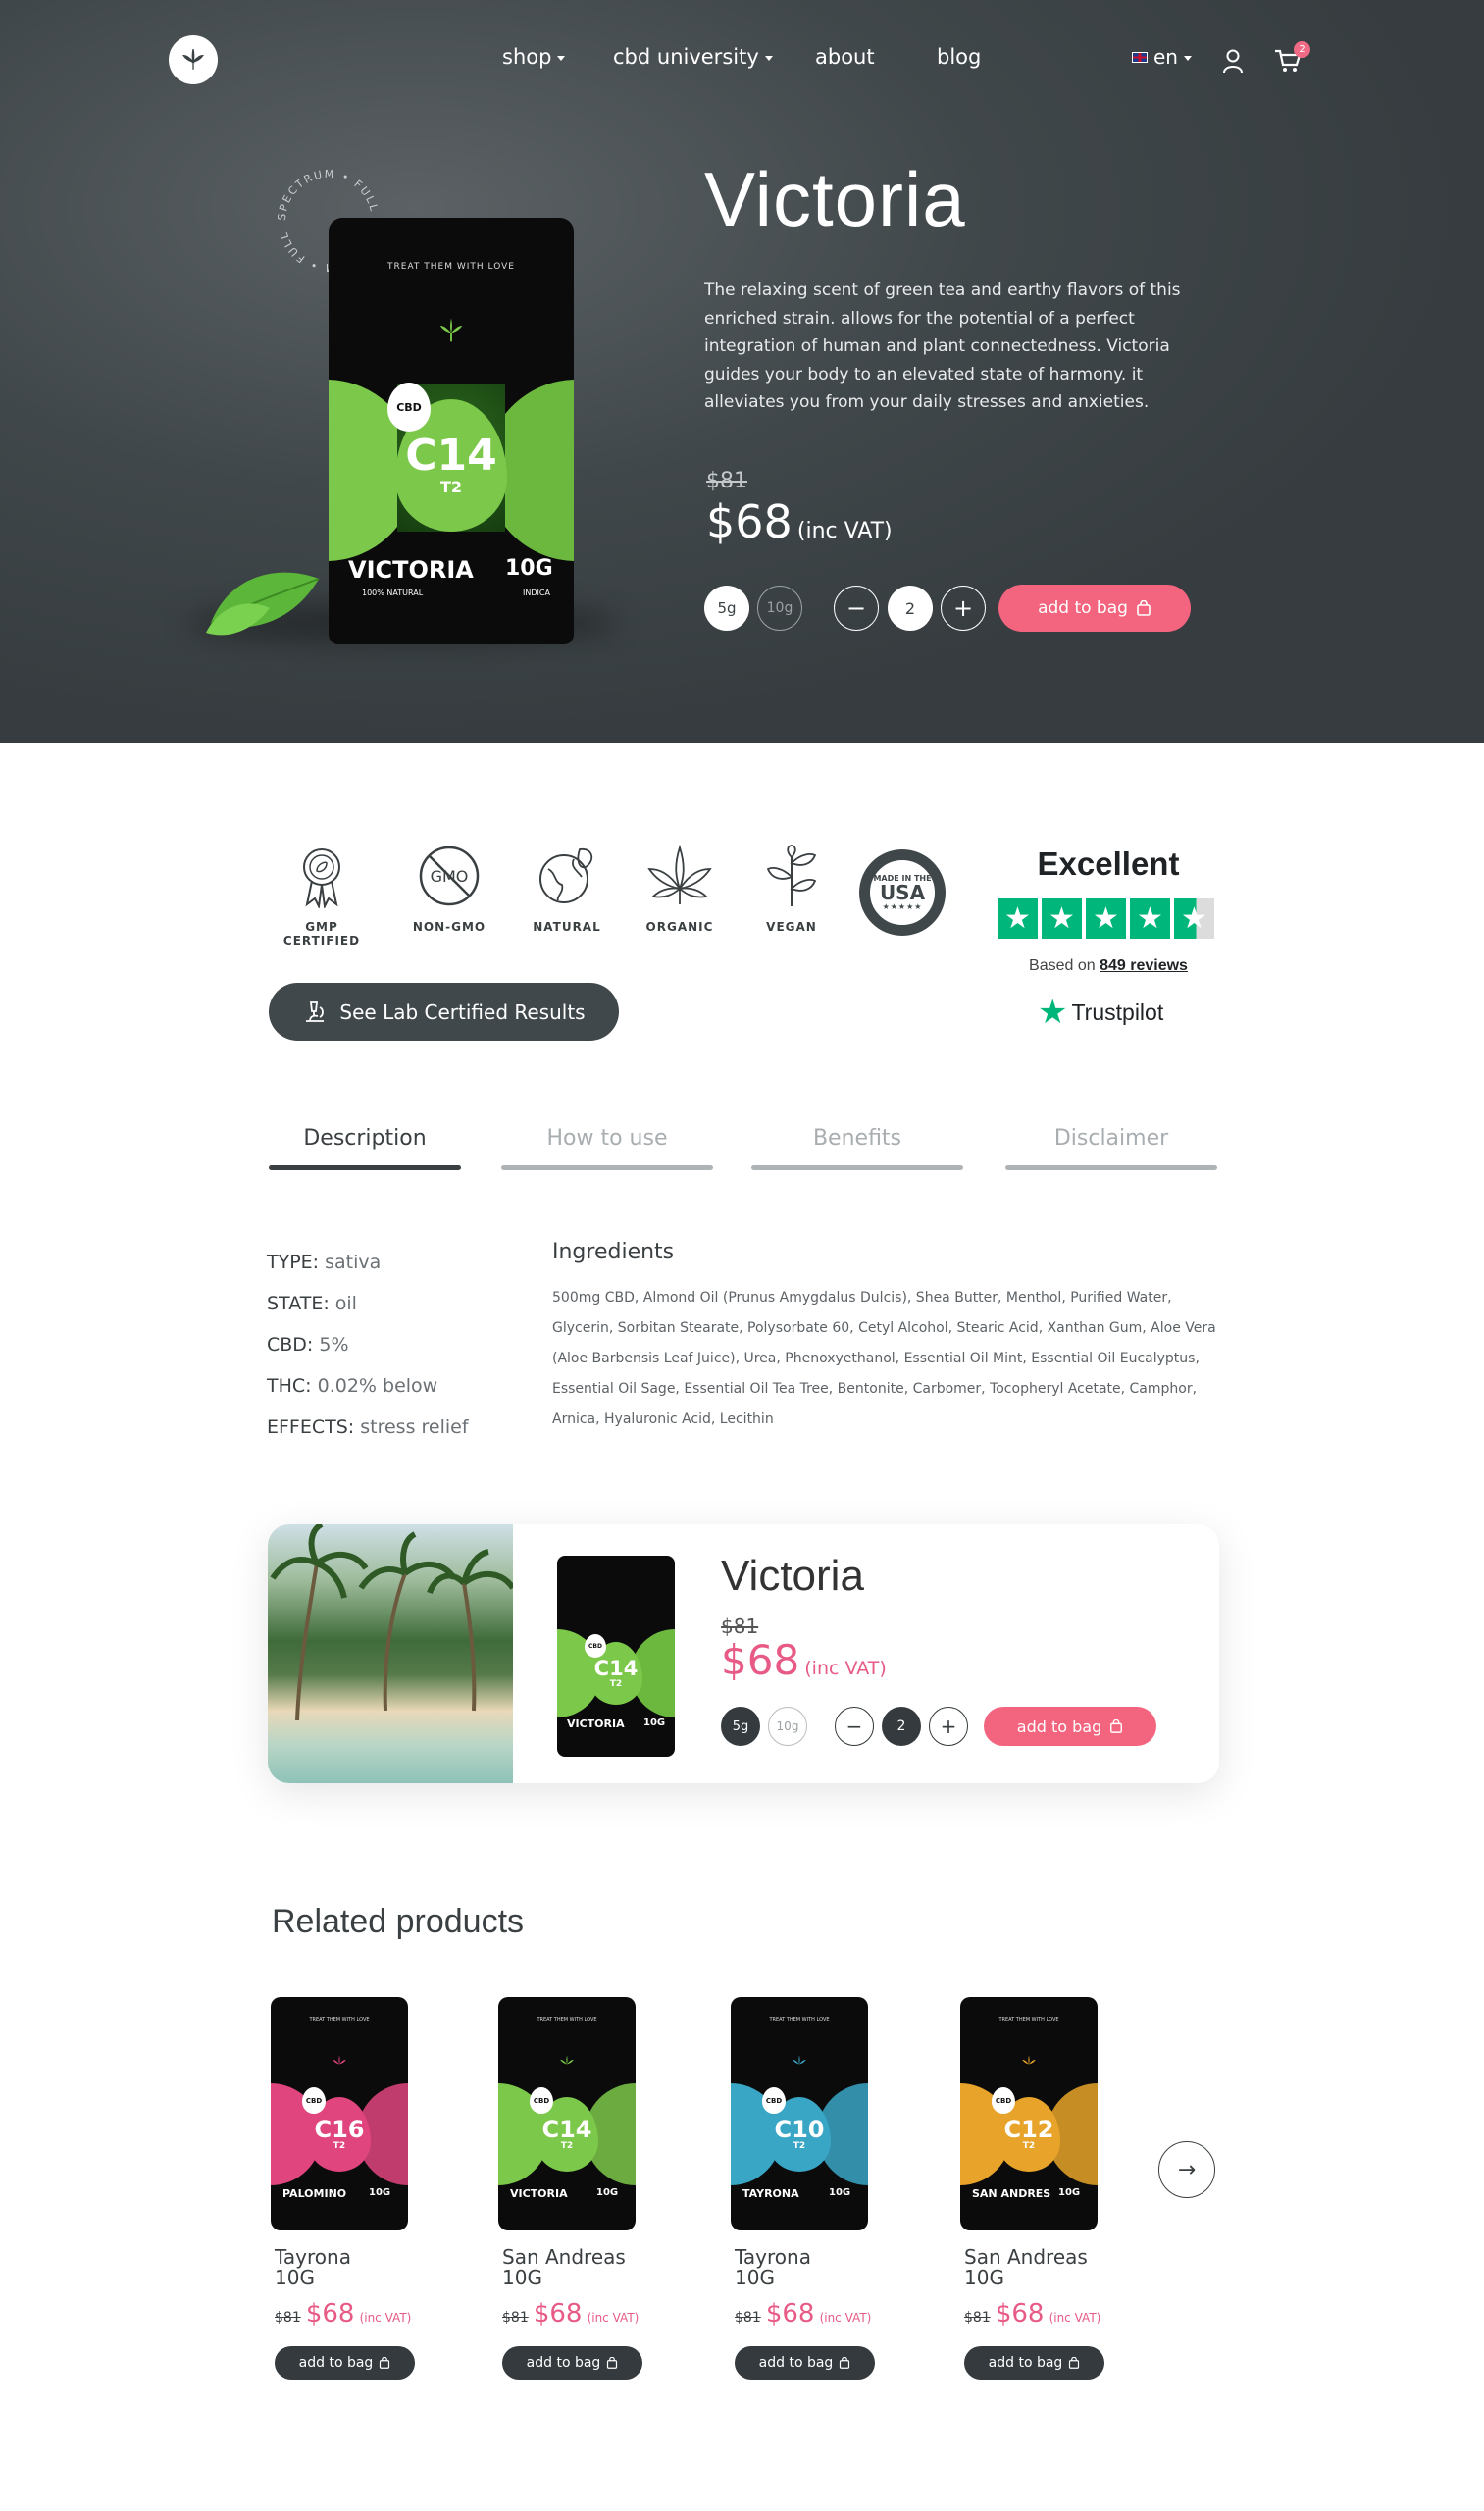 The height and width of the screenshot is (2511, 1484). I want to click on spec-key: THC:, so click(289, 1386).